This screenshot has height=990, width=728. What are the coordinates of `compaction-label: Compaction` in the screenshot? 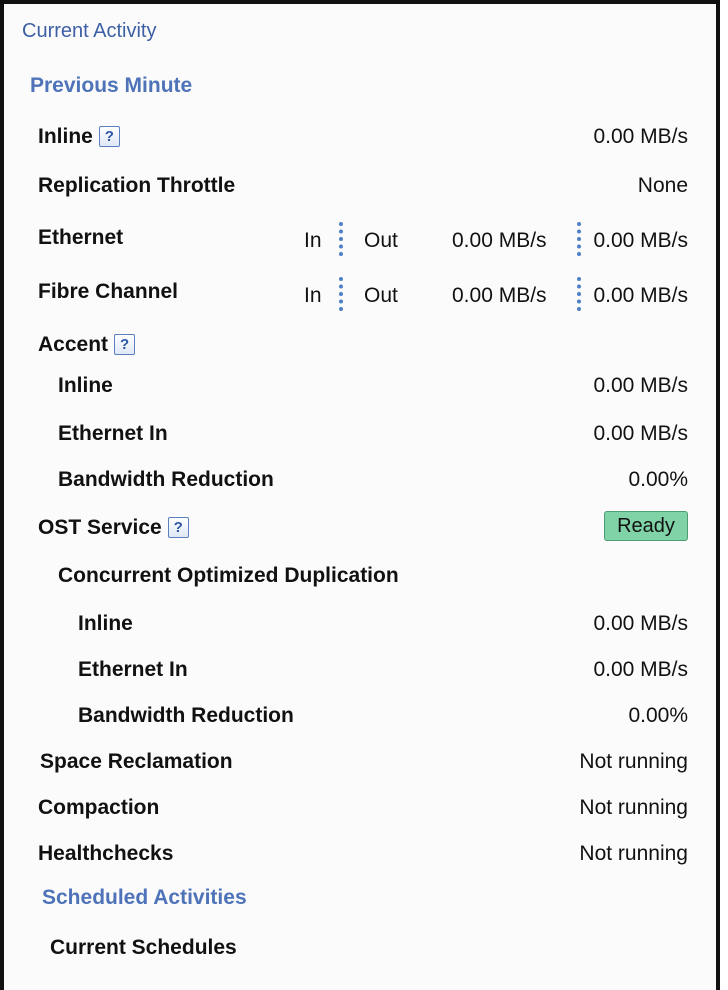 It's located at (99, 807).